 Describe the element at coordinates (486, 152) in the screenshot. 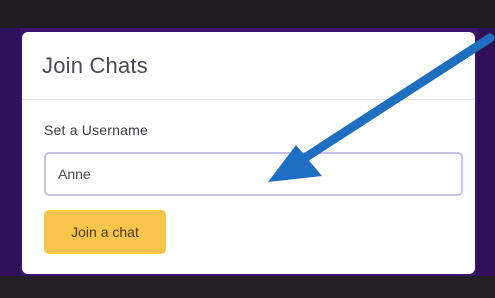

I see `right-background-edge` at that location.